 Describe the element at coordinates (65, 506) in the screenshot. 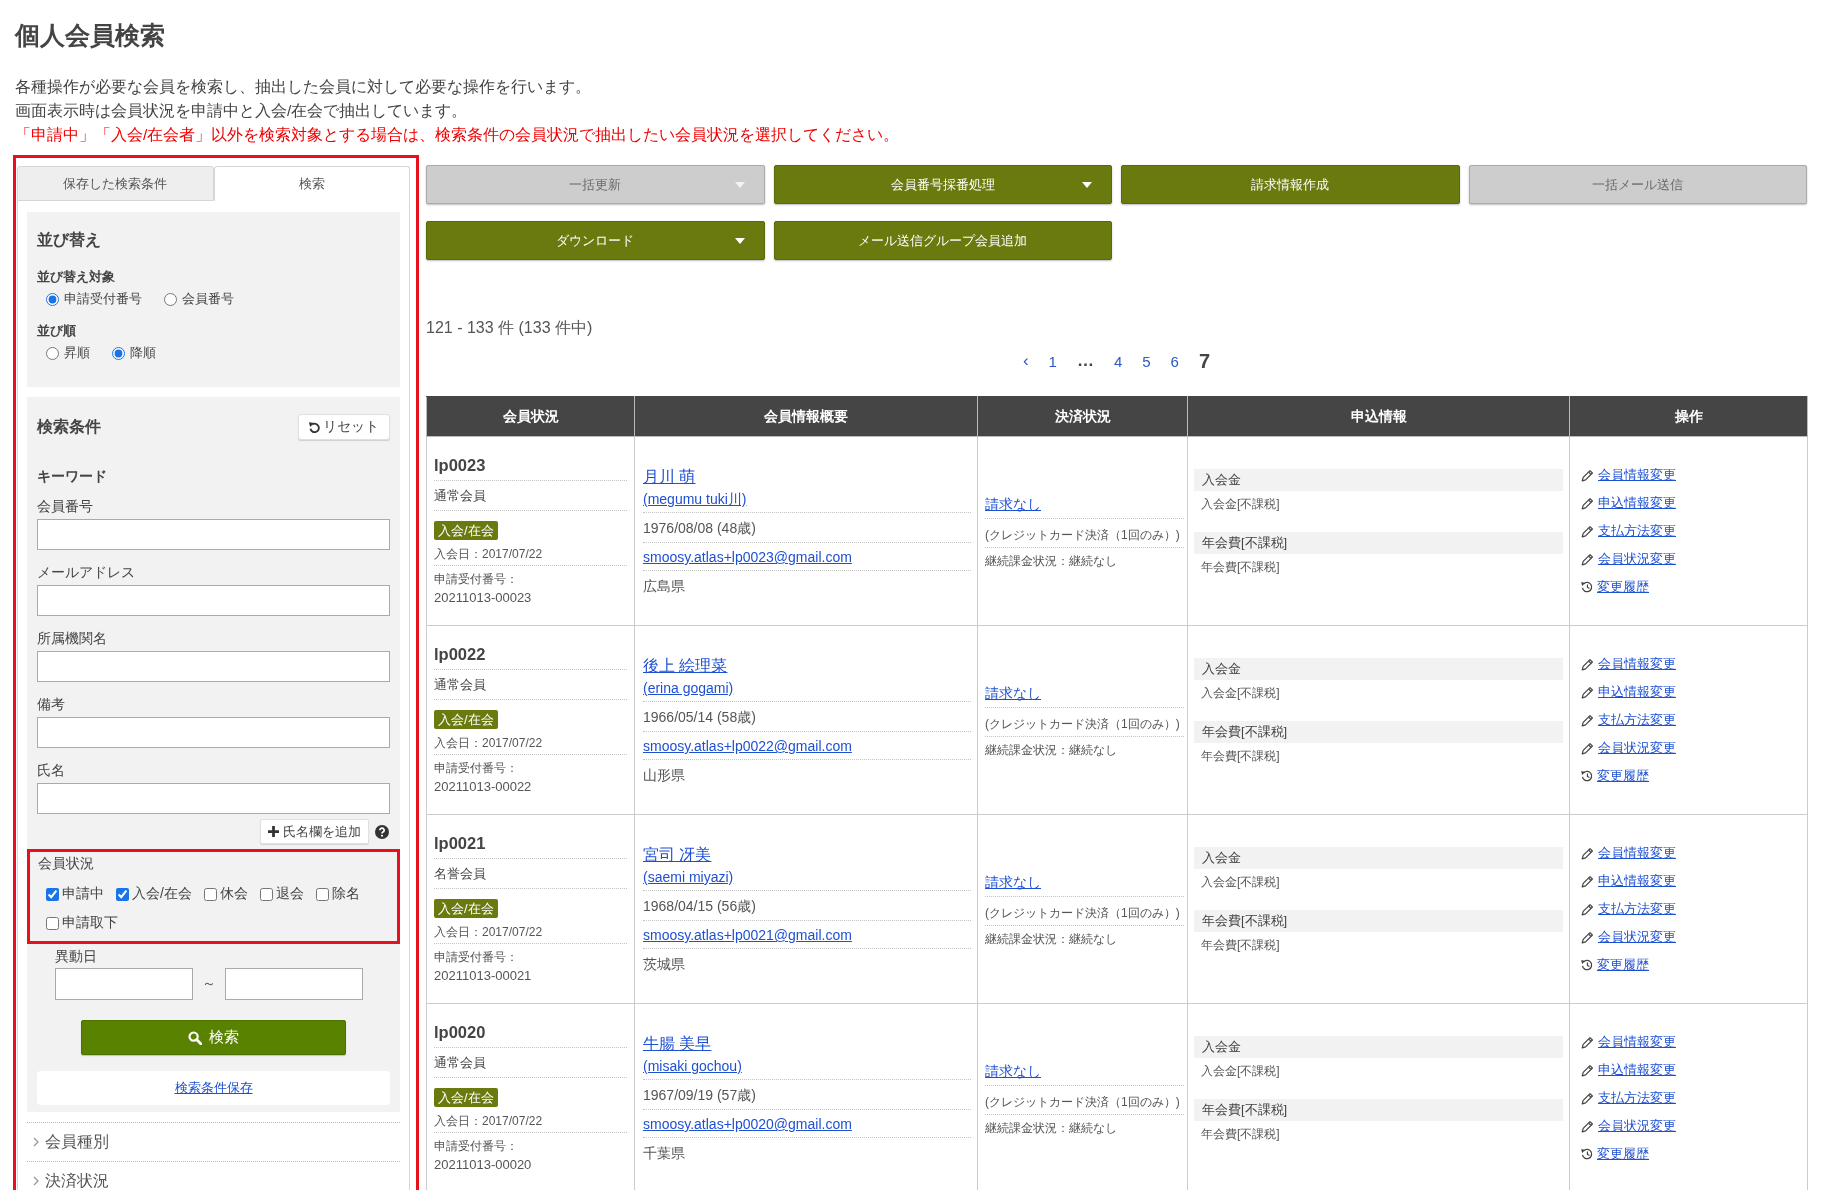

I see `field-label: 会員番号` at that location.